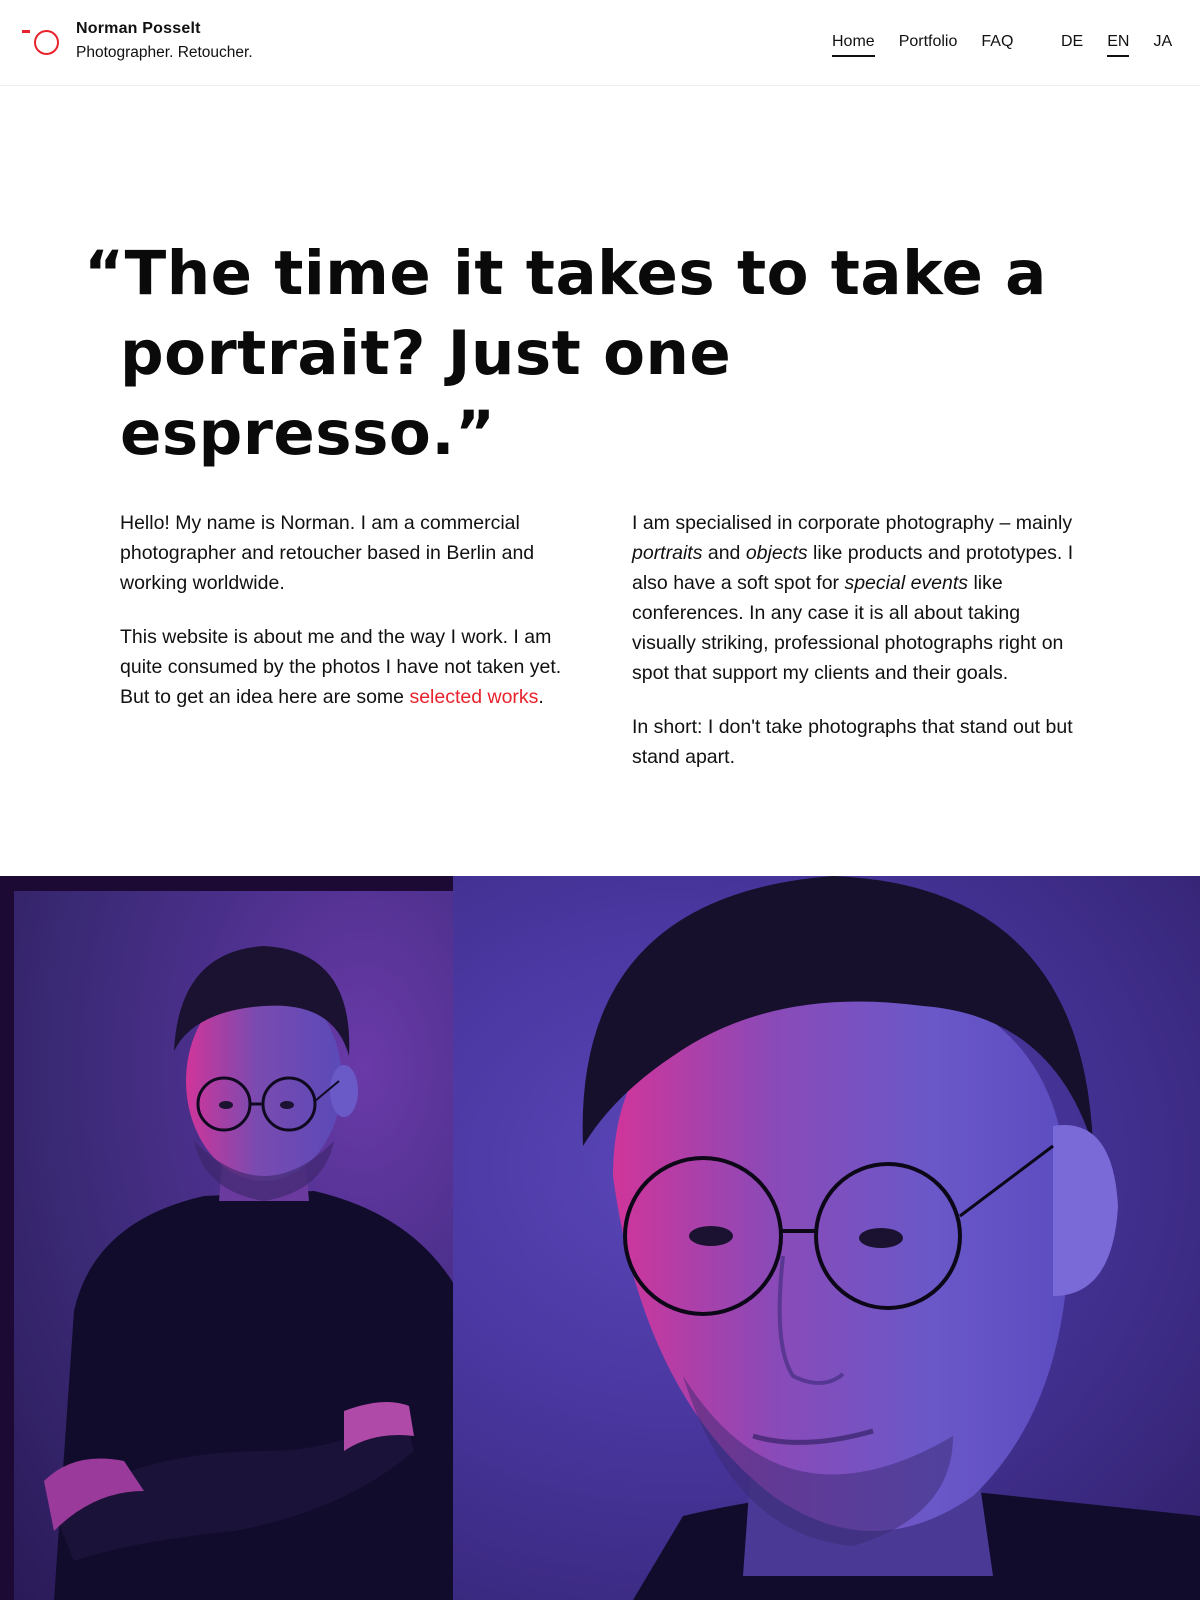 The image size is (1200, 1600). Describe the element at coordinates (138, 28) in the screenshot. I see `site-name: Norman Posselt` at that location.